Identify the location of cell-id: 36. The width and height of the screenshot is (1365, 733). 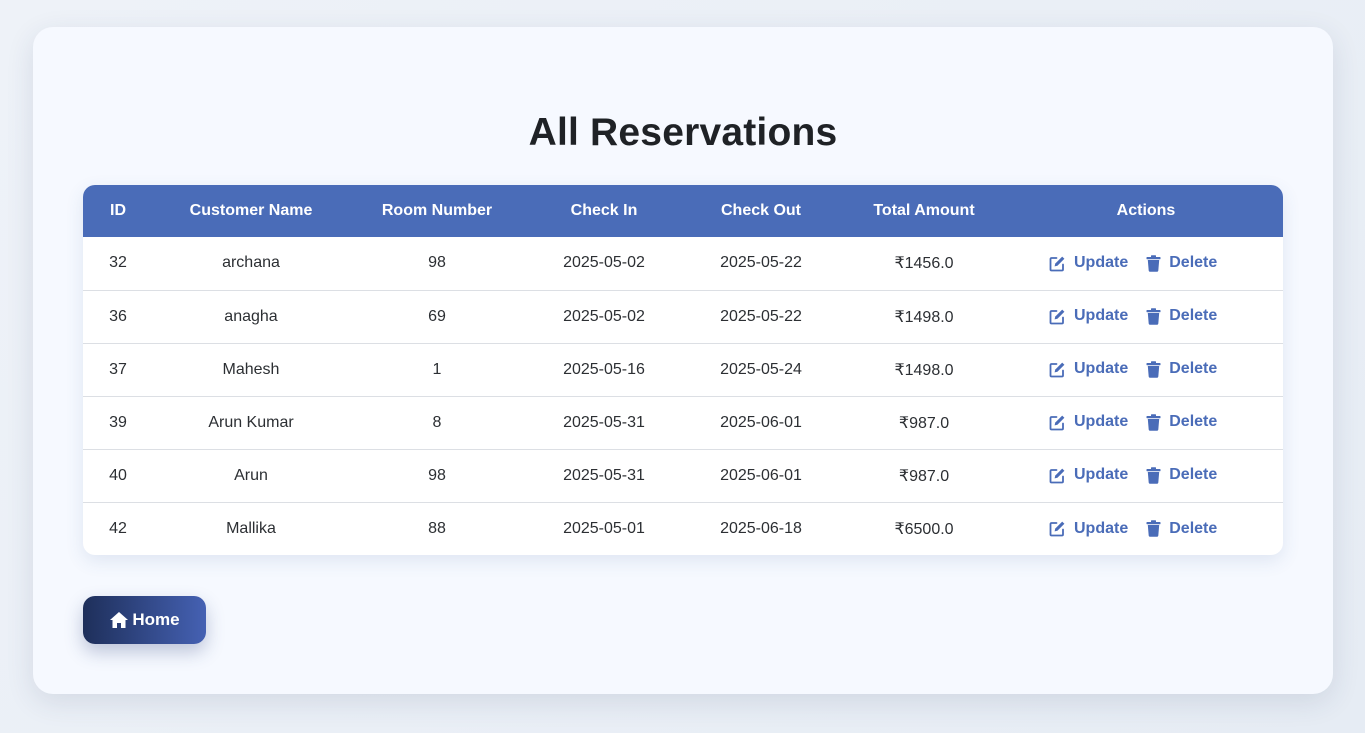
(118, 316).